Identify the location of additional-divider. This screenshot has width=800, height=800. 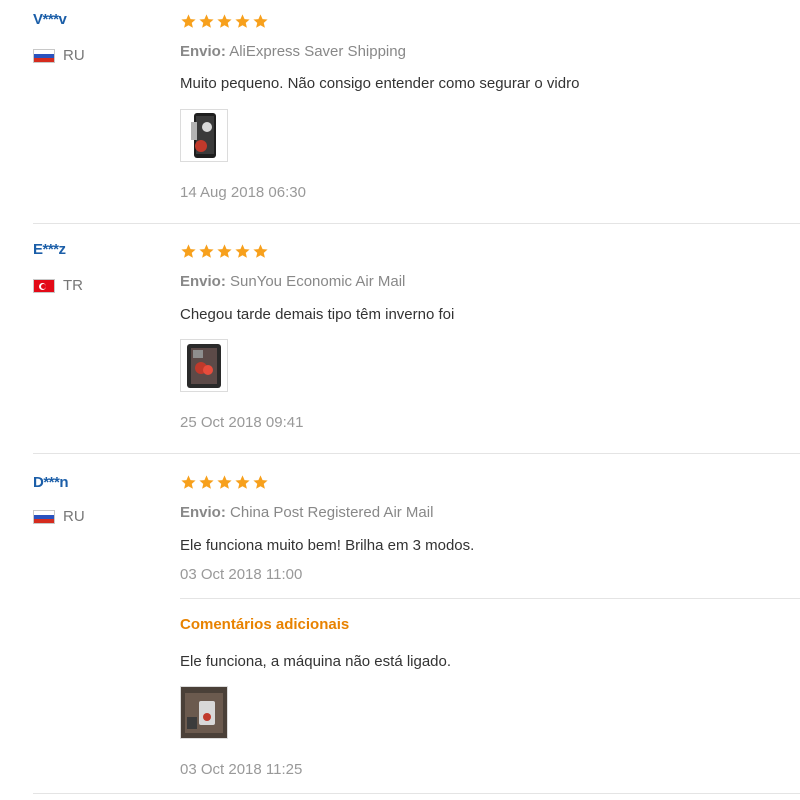
(490, 598).